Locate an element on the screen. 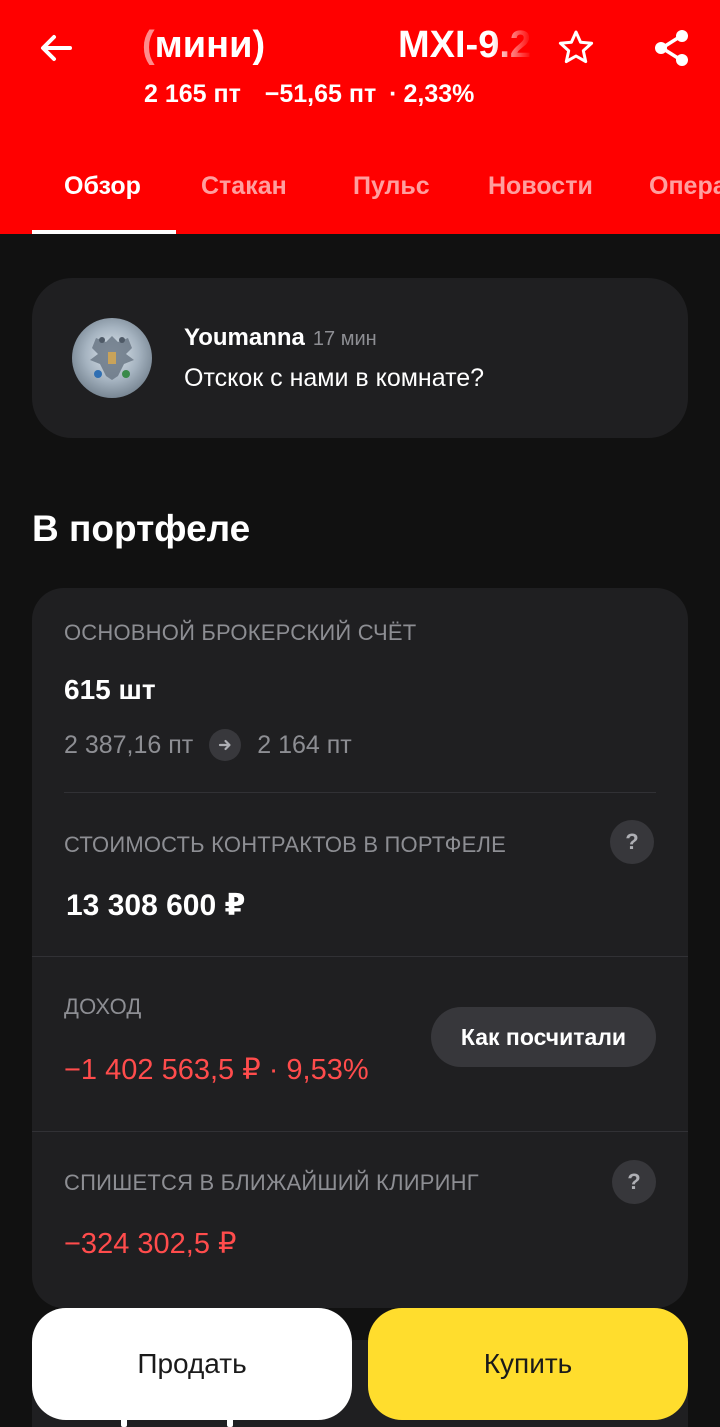 The height and width of the screenshot is (1427, 720). star-outline-icon is located at coordinates (576, 47).